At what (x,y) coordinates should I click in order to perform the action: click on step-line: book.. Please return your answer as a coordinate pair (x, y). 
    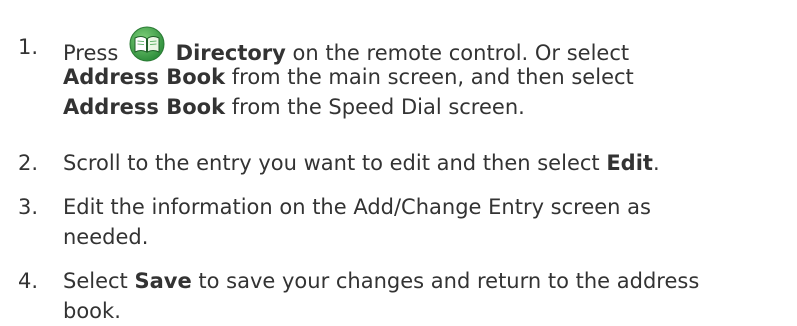
    Looking at the image, I should click on (92, 311).